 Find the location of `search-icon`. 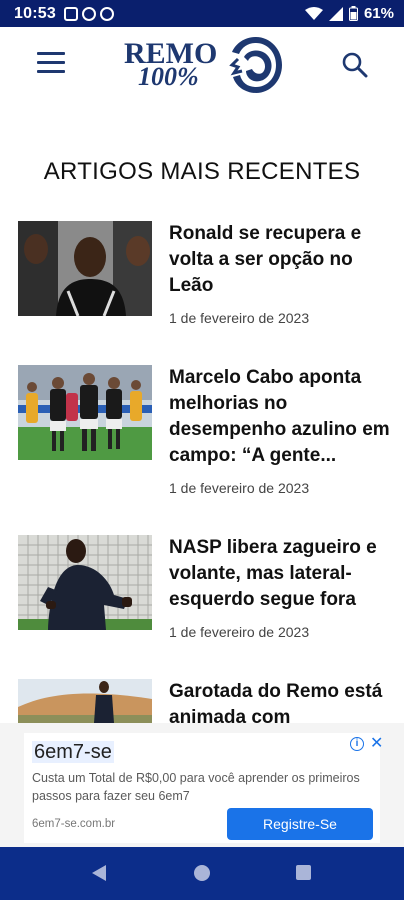

search-icon is located at coordinates (355, 65).